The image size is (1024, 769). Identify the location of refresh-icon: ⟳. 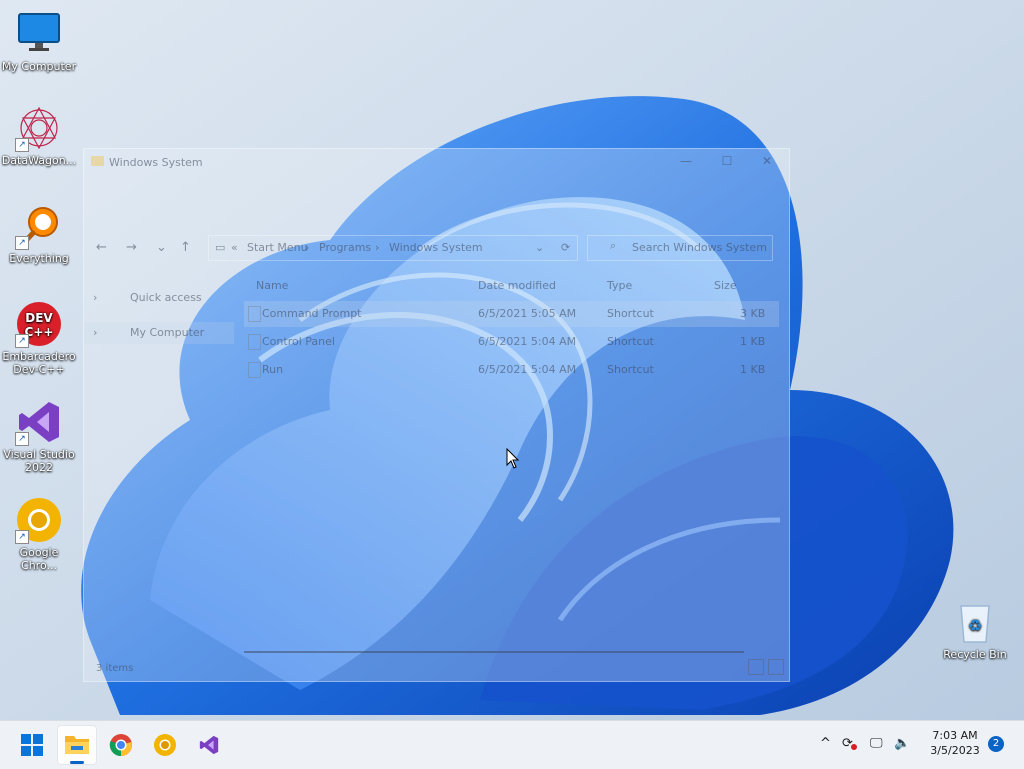
(565, 247).